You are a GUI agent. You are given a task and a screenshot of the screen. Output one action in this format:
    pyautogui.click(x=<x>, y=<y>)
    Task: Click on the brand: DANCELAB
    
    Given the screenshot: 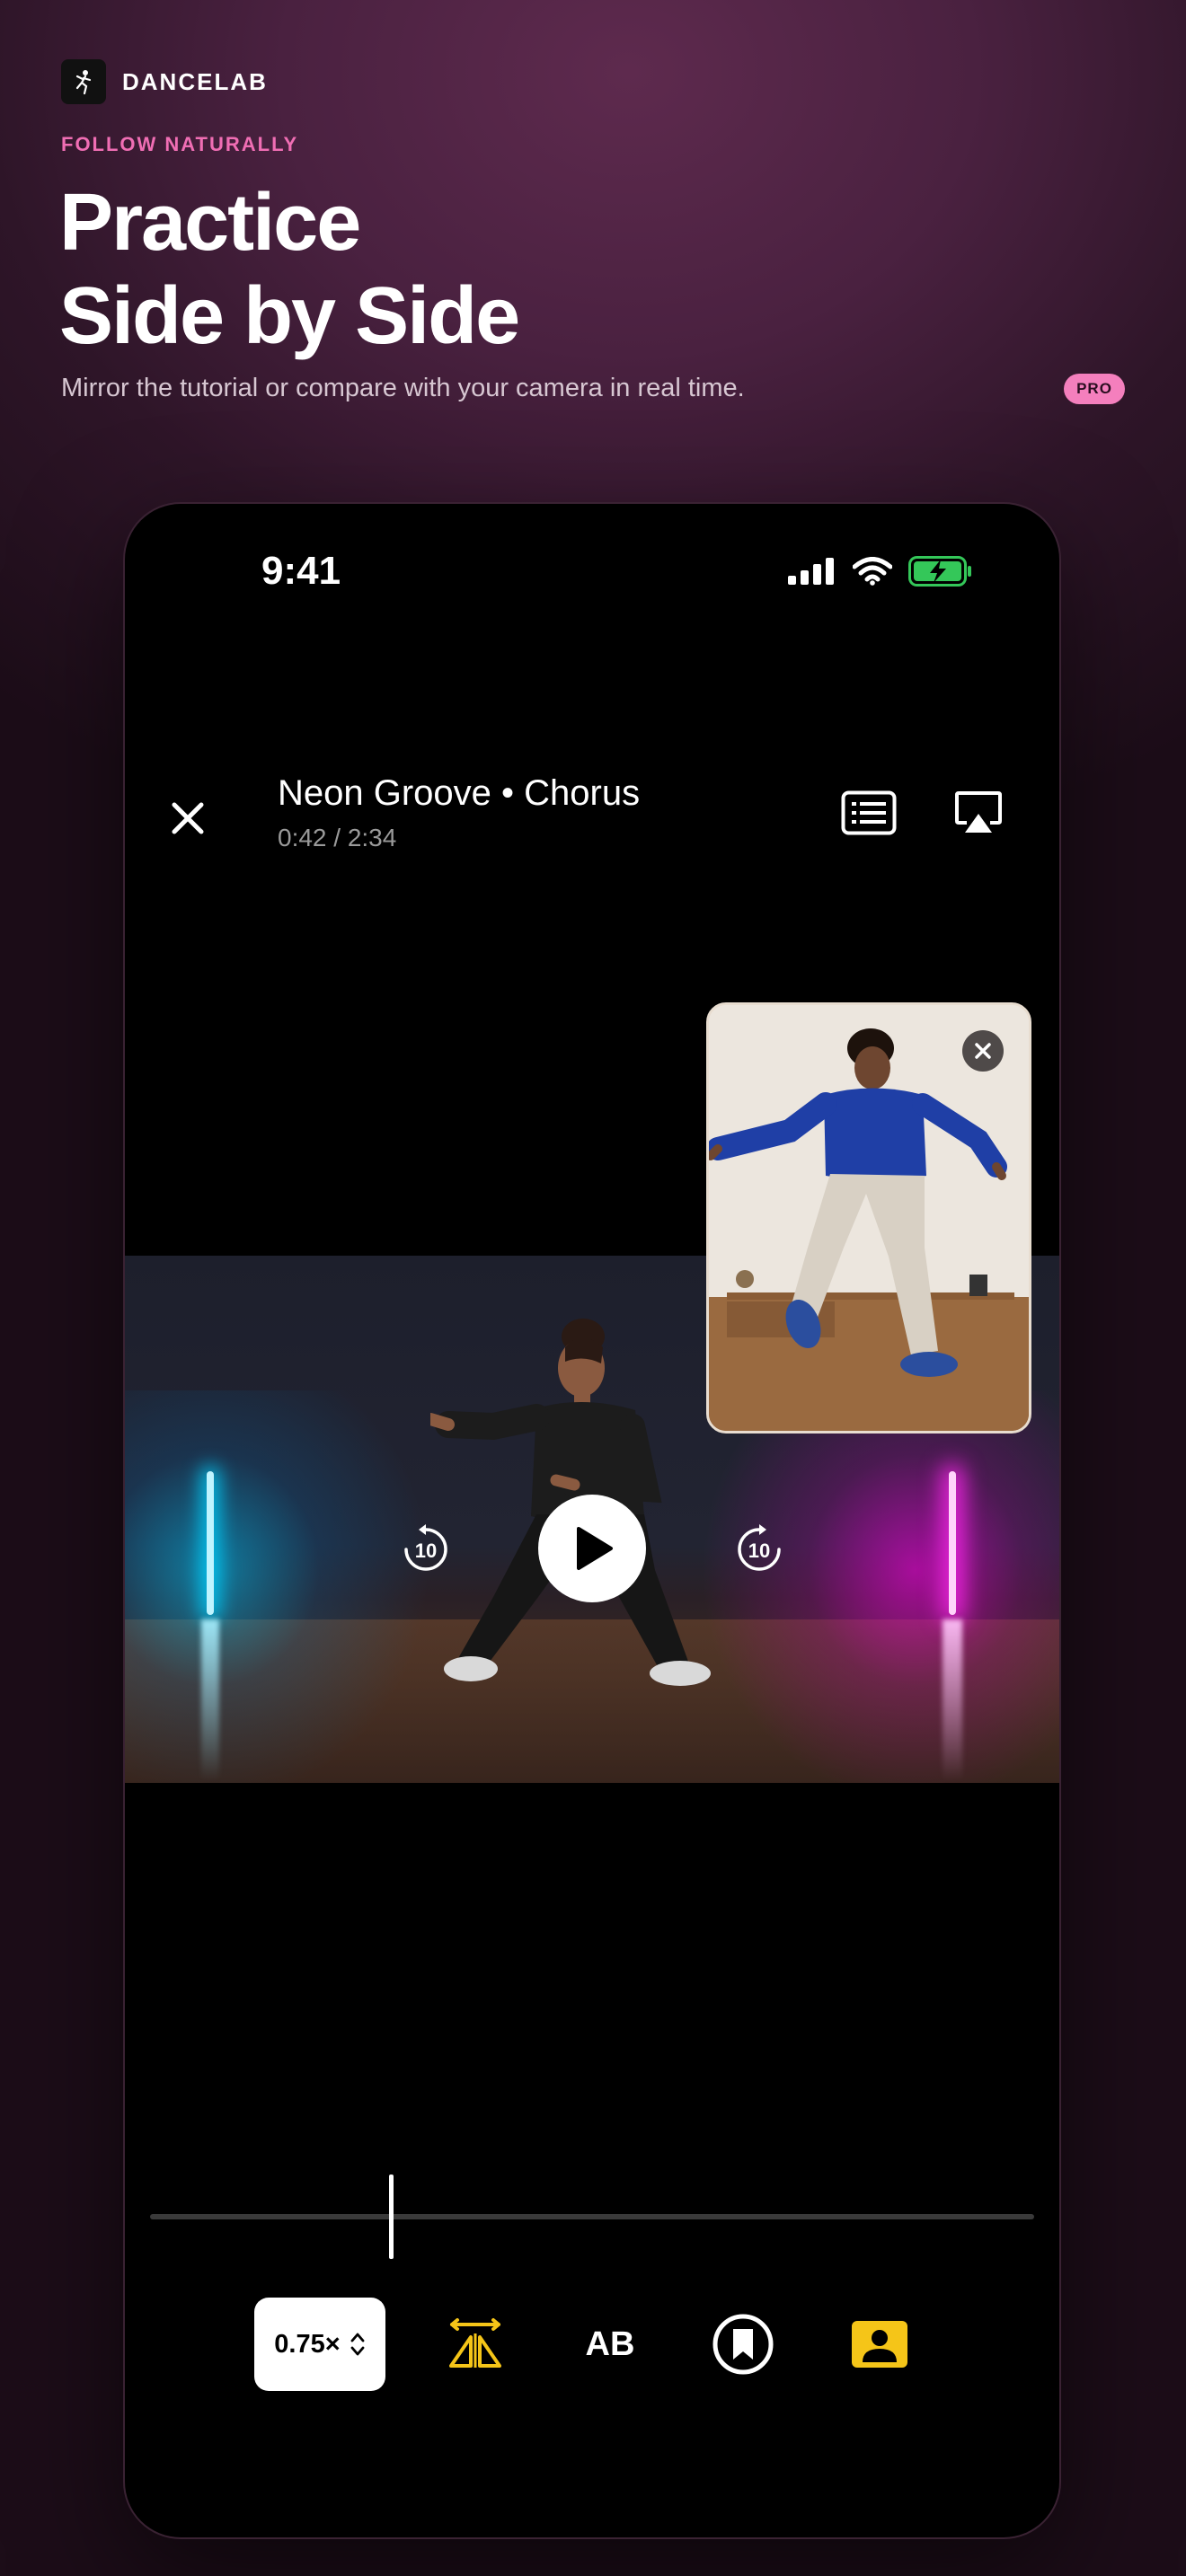 What is the action you would take?
    pyautogui.click(x=164, y=81)
    